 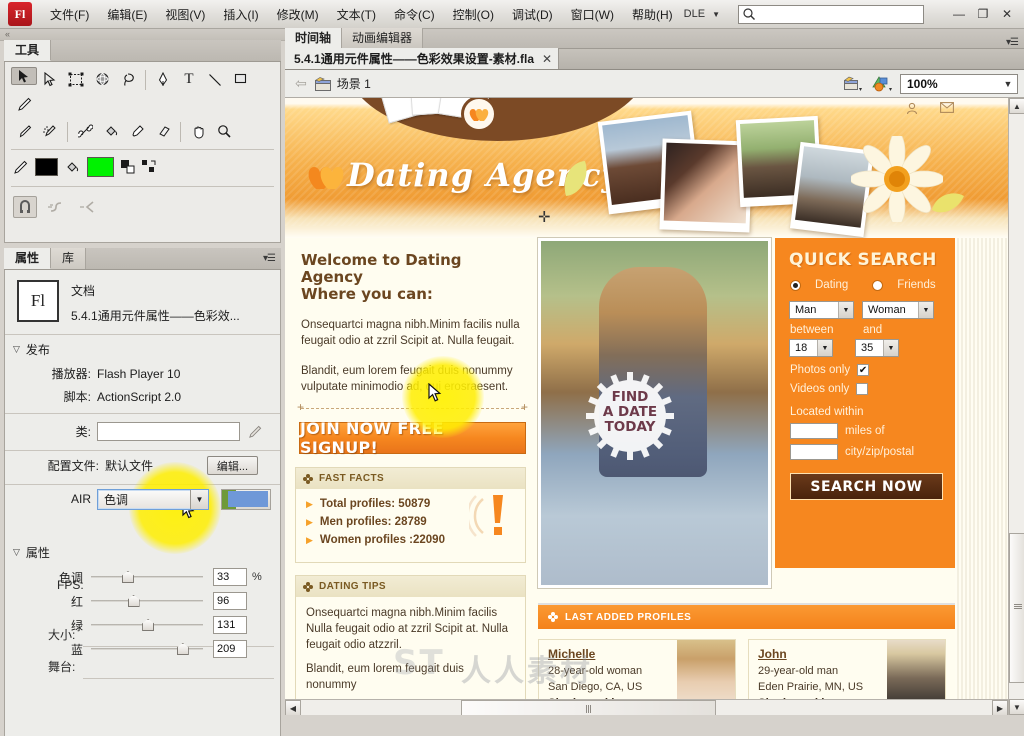 I want to click on bone-tool, so click(x=85, y=131).